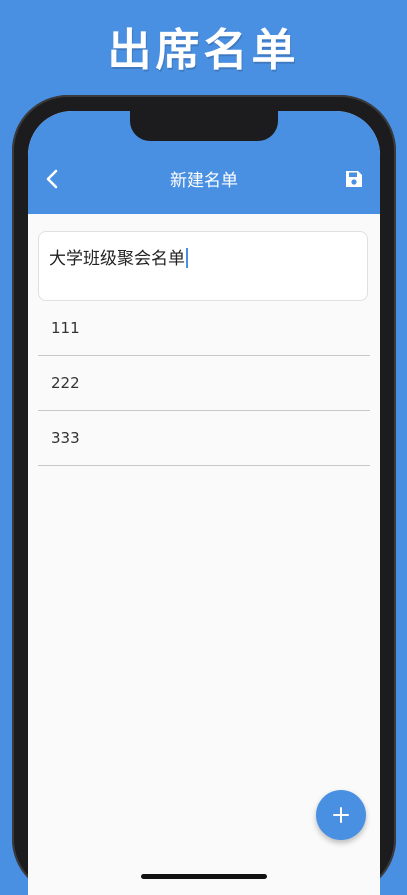  I want to click on list-item: 333, so click(204, 438).